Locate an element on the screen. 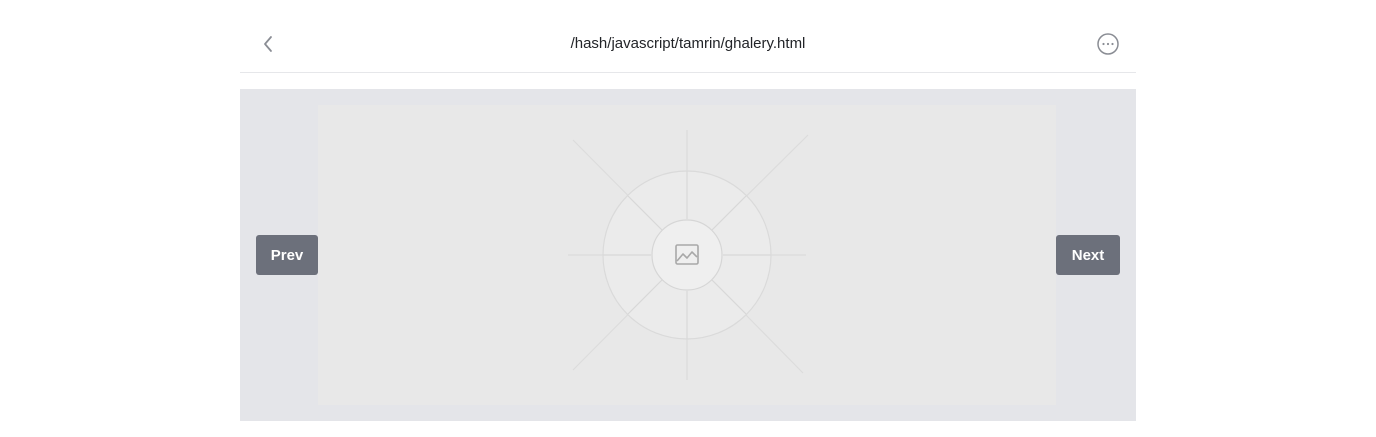 The width and height of the screenshot is (1376, 437). more-options-button is located at coordinates (1108, 44).